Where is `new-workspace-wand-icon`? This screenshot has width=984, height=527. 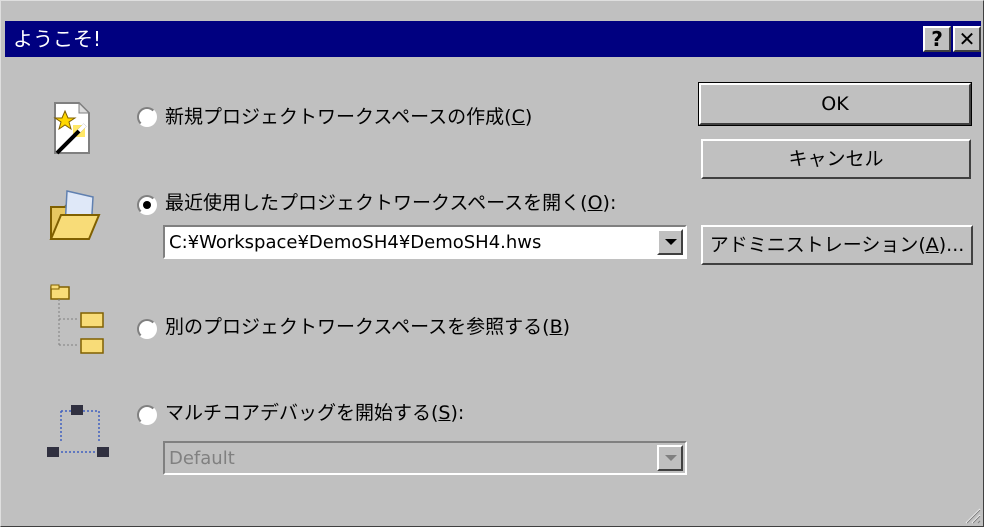 new-workspace-wand-icon is located at coordinates (72, 128).